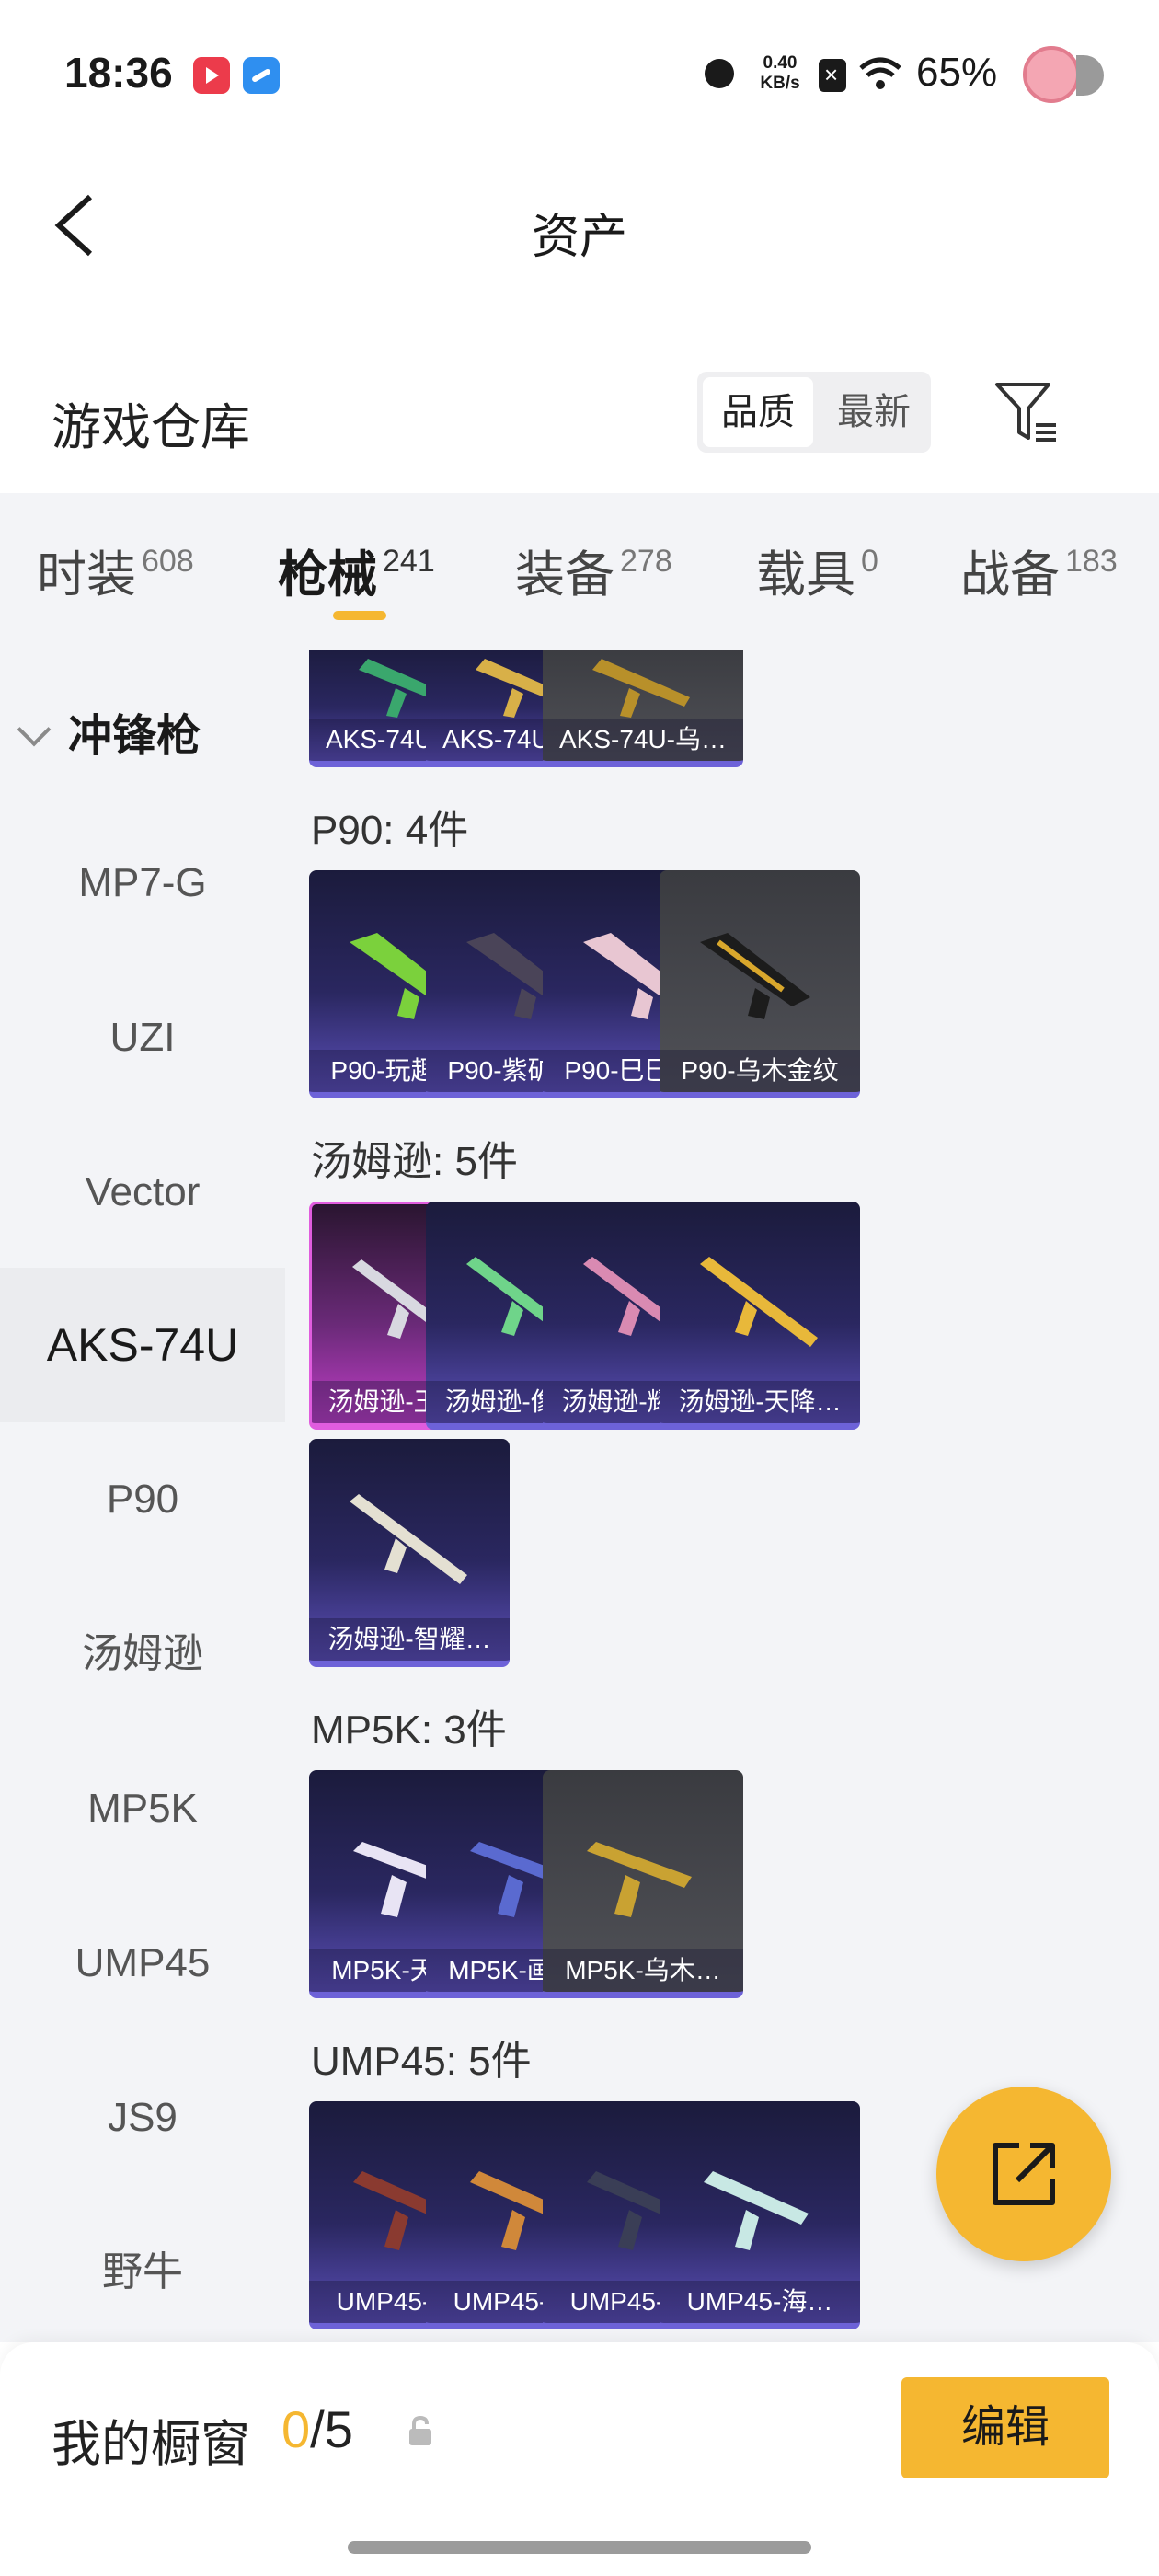  Describe the element at coordinates (719, 73) in the screenshot. I see `flower-icon` at that location.